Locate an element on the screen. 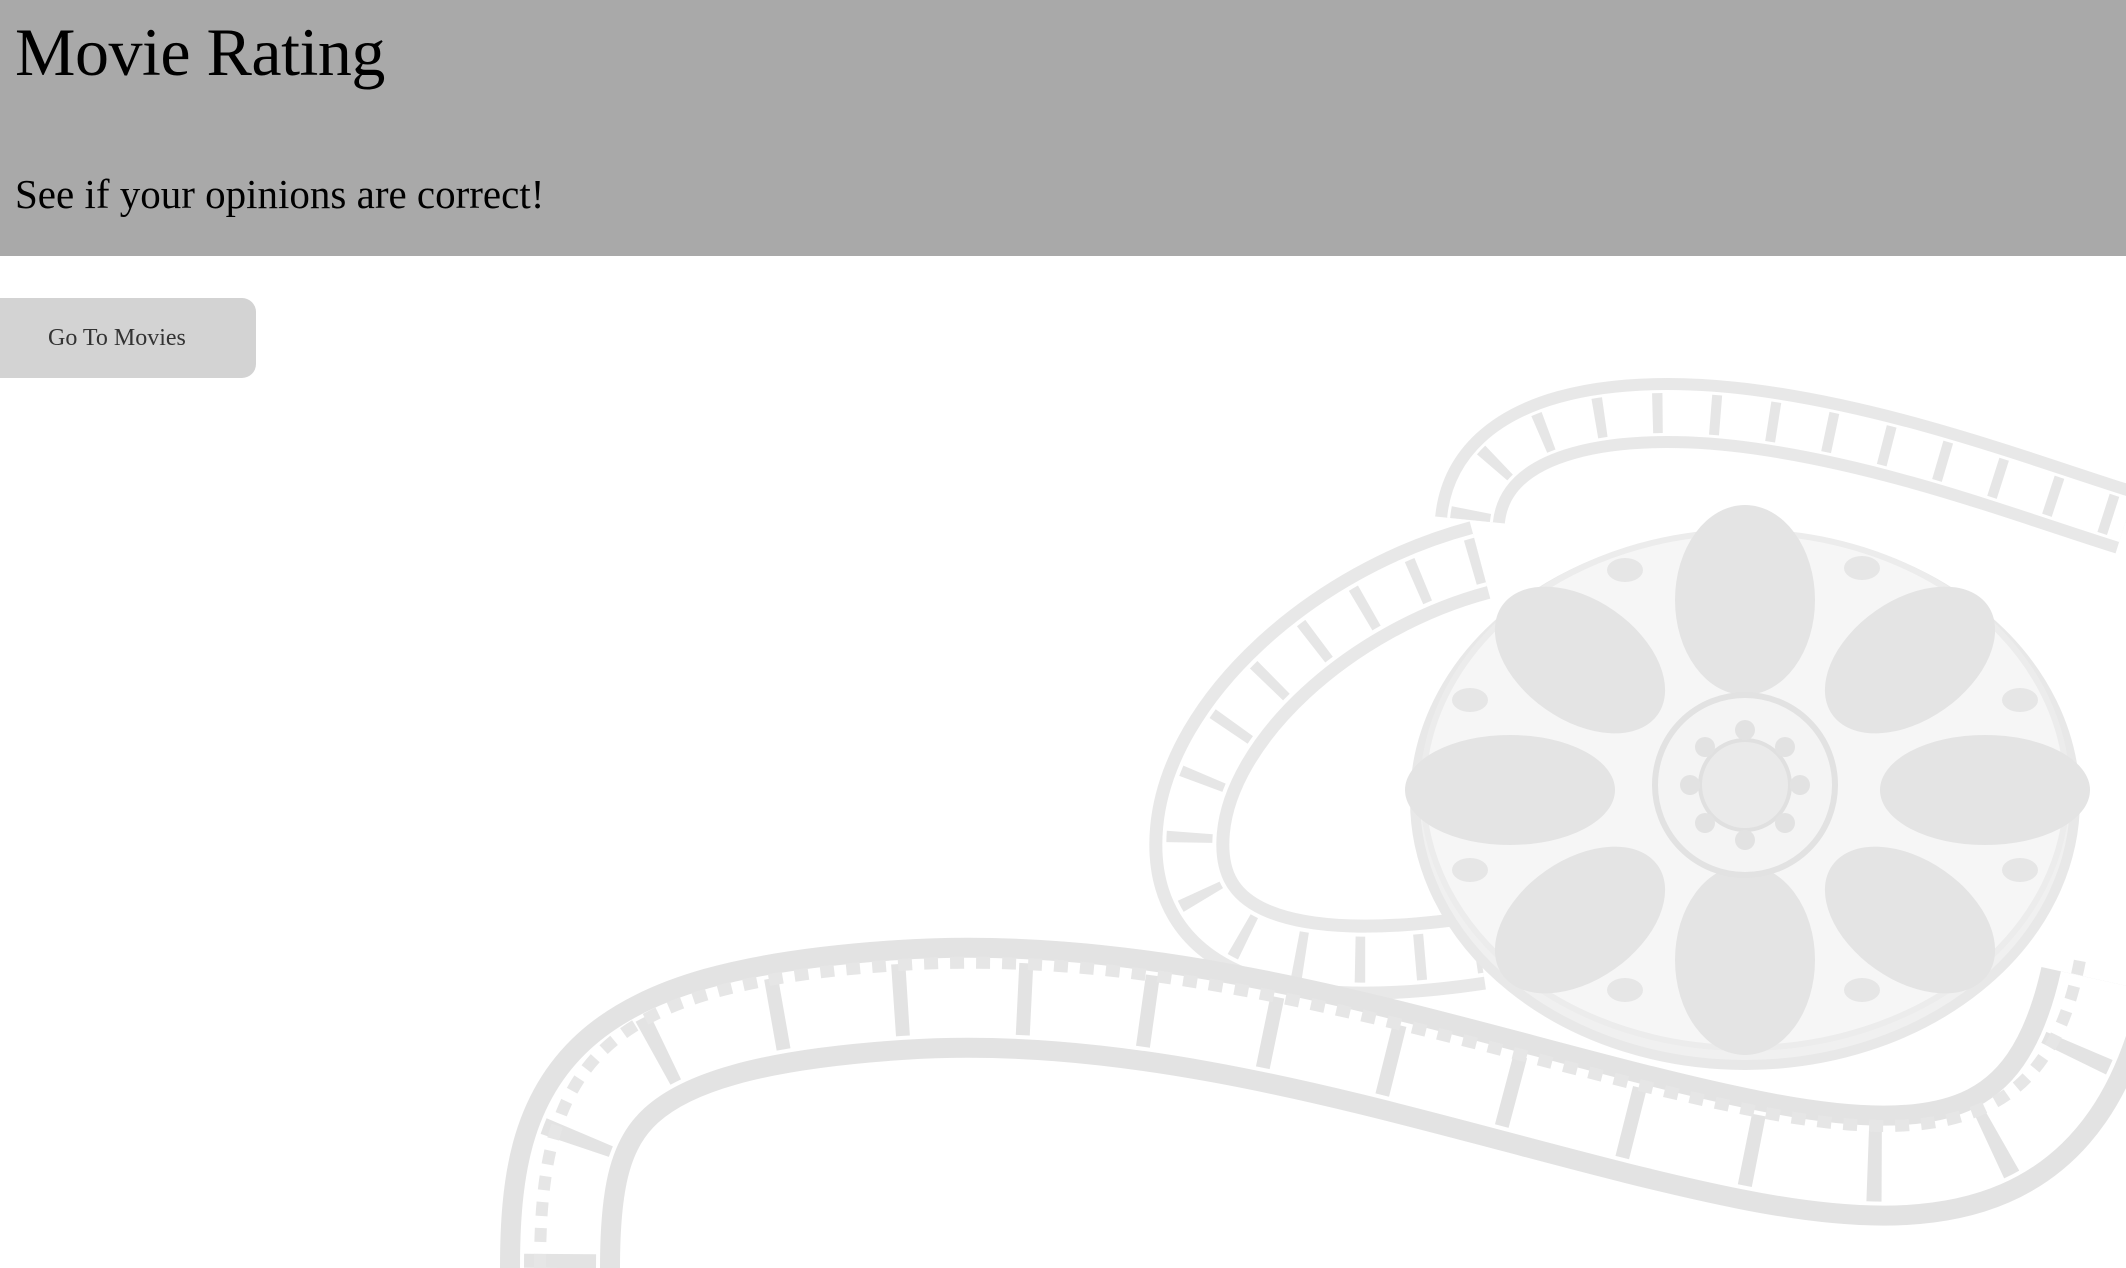 Image resolution: width=2126 pixels, height=1268 pixels. reel is located at coordinates (1747, 787).